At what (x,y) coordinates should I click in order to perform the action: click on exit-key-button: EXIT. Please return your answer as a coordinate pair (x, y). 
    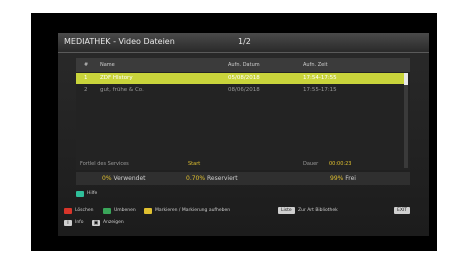
    Looking at the image, I should click on (402, 210).